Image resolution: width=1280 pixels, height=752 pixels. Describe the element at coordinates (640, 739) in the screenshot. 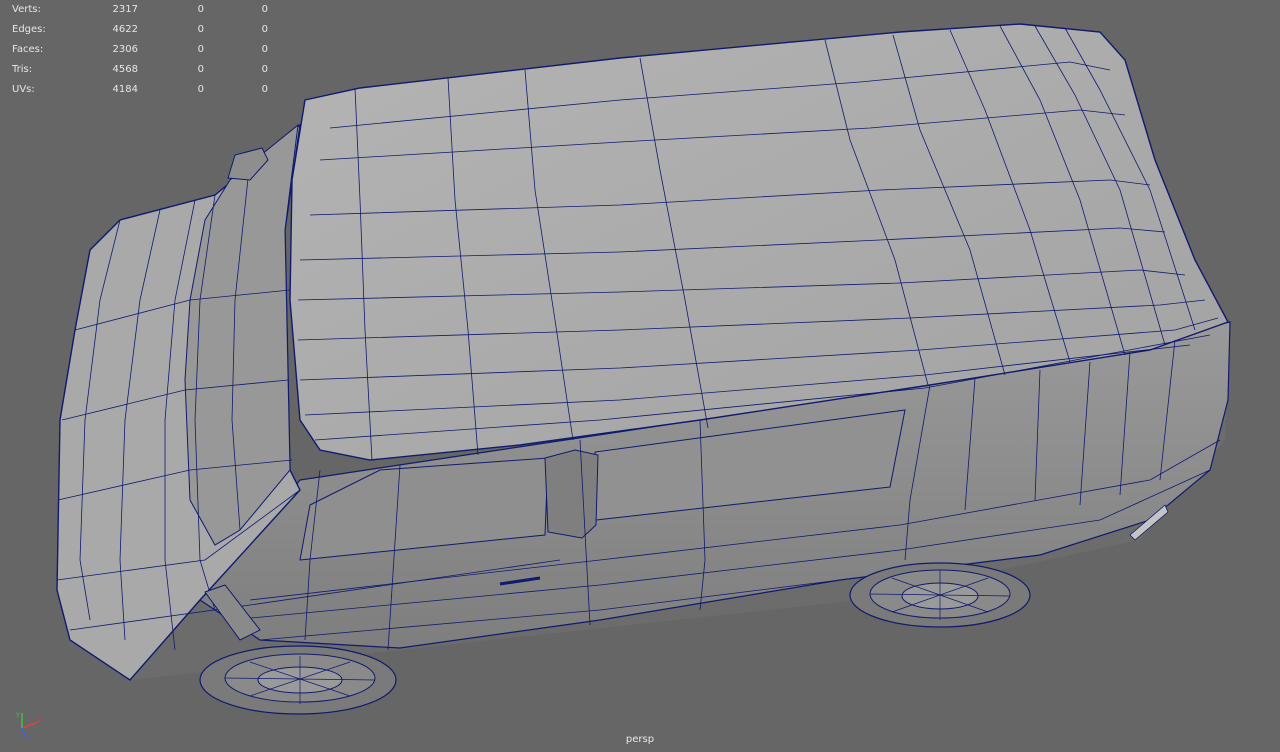

I see `camera-name-label: persp` at that location.